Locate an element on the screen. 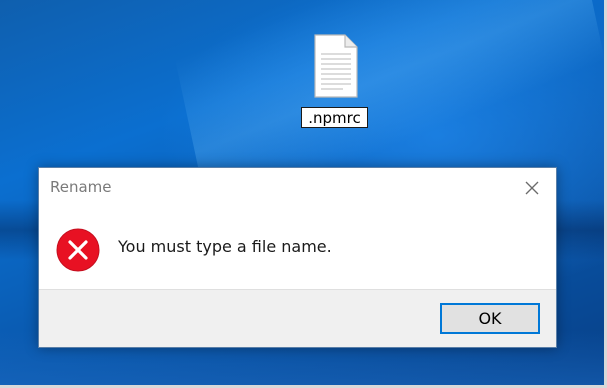 This screenshot has width=607, height=388. ok-button: OK is located at coordinates (490, 318).